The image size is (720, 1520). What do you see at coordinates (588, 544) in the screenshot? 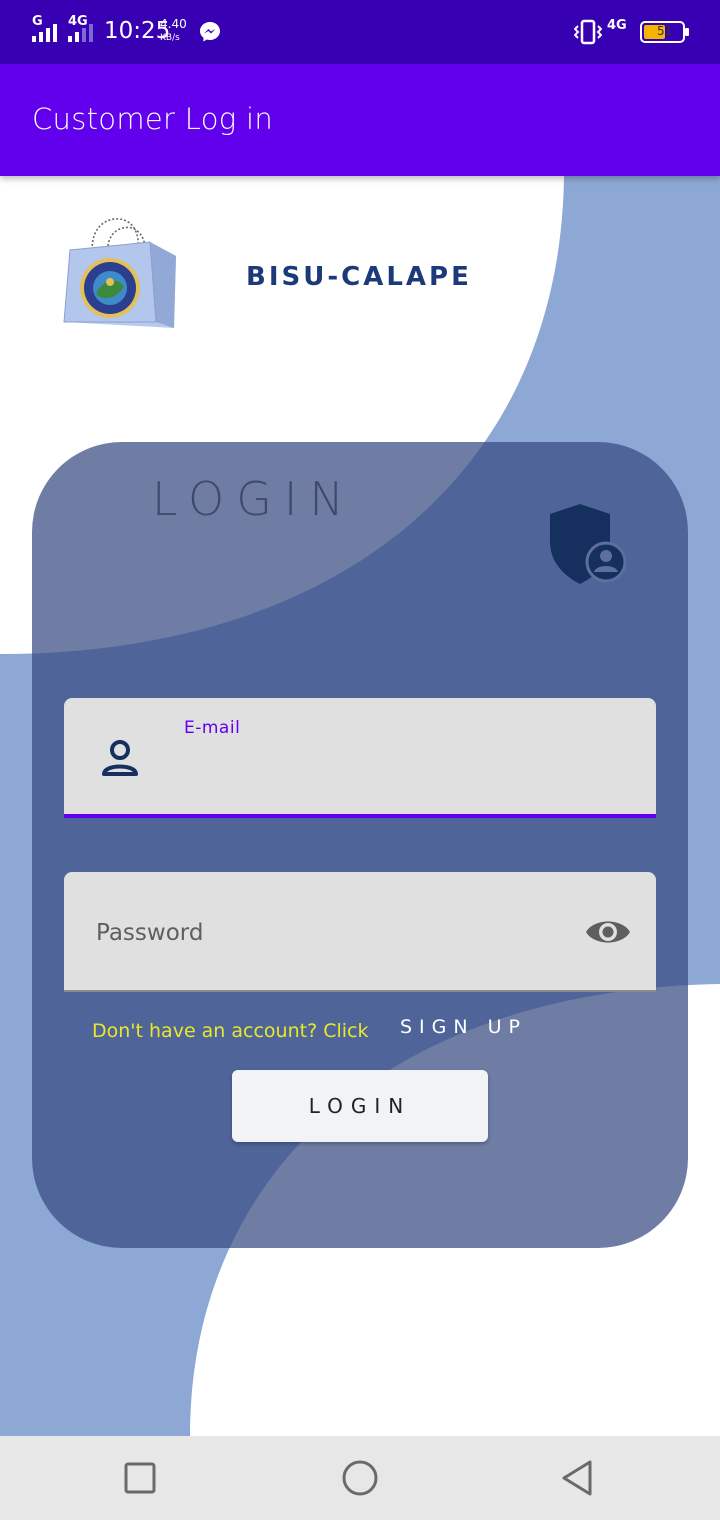
I see `shield-user-icon` at bounding box center [588, 544].